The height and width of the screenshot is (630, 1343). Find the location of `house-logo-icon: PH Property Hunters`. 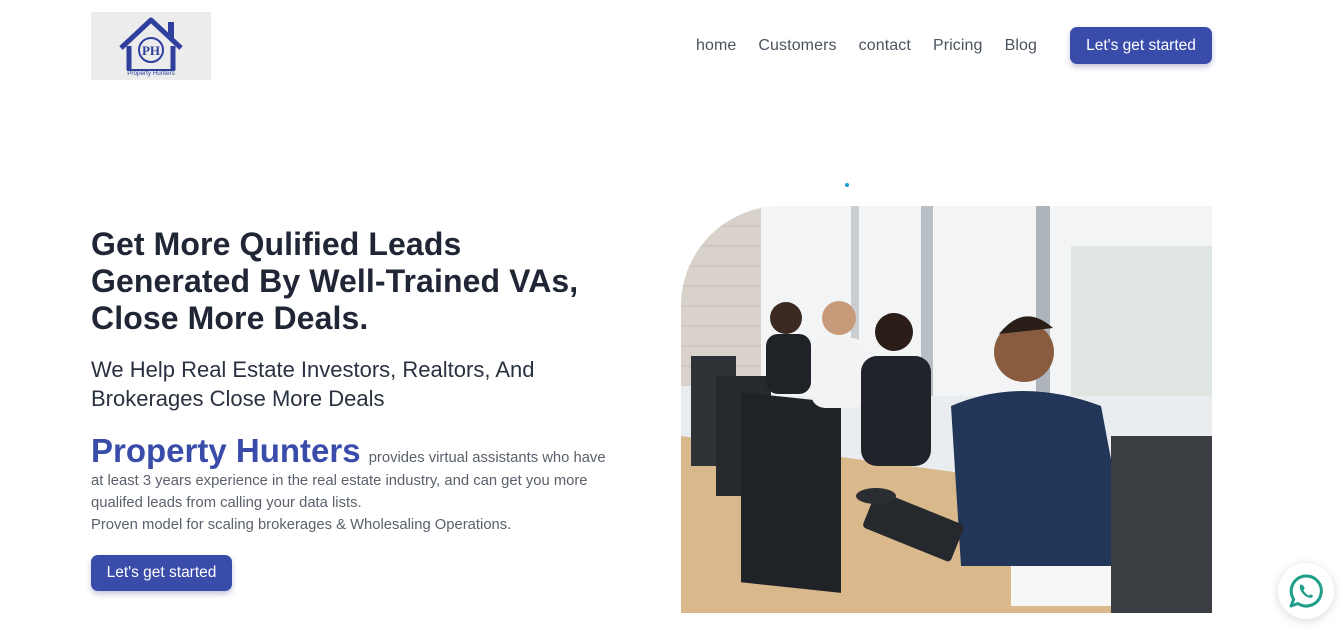

house-logo-icon: PH Property Hunters is located at coordinates (151, 47).